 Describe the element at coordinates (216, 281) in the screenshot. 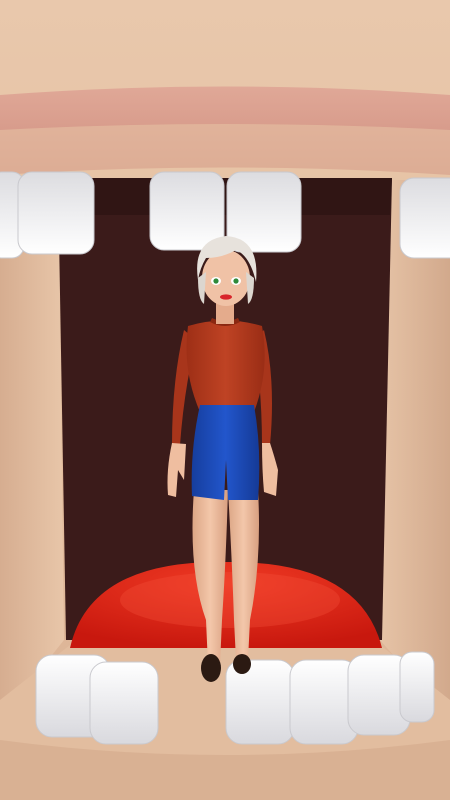

I see `left-eye` at that location.